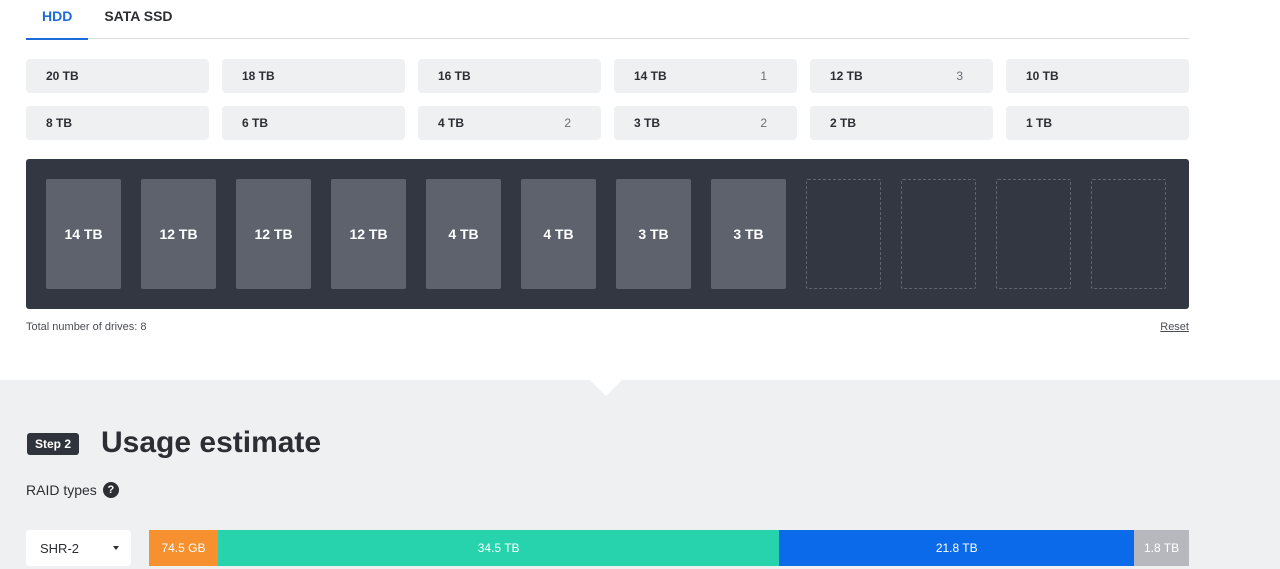 The image size is (1280, 569). I want to click on raid-type-select: SHR-2, so click(78, 548).